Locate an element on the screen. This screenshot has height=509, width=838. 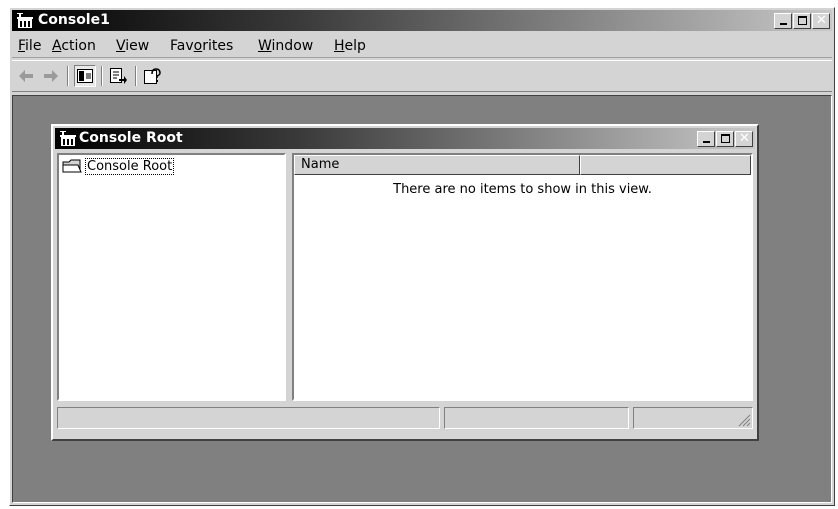
child-caption-buttons: ✕ is located at coordinates (724, 139).